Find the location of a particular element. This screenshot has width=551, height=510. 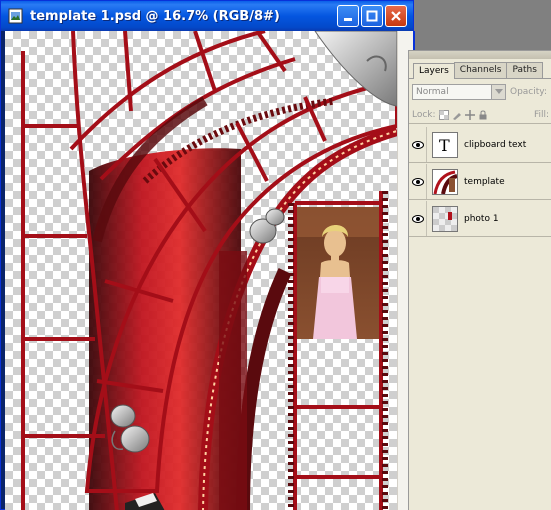

chevron-down-icon is located at coordinates (498, 92).